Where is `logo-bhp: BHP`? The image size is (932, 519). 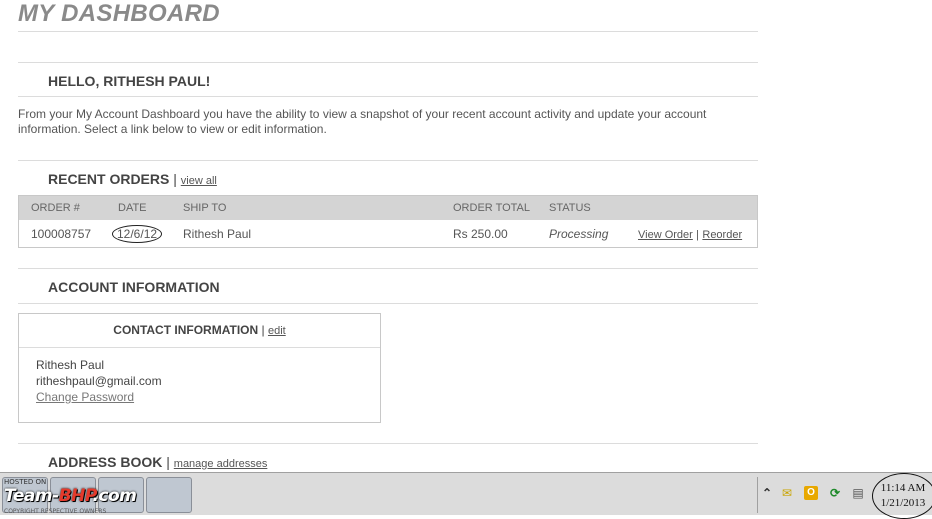
logo-bhp: BHP is located at coordinates (75, 496).